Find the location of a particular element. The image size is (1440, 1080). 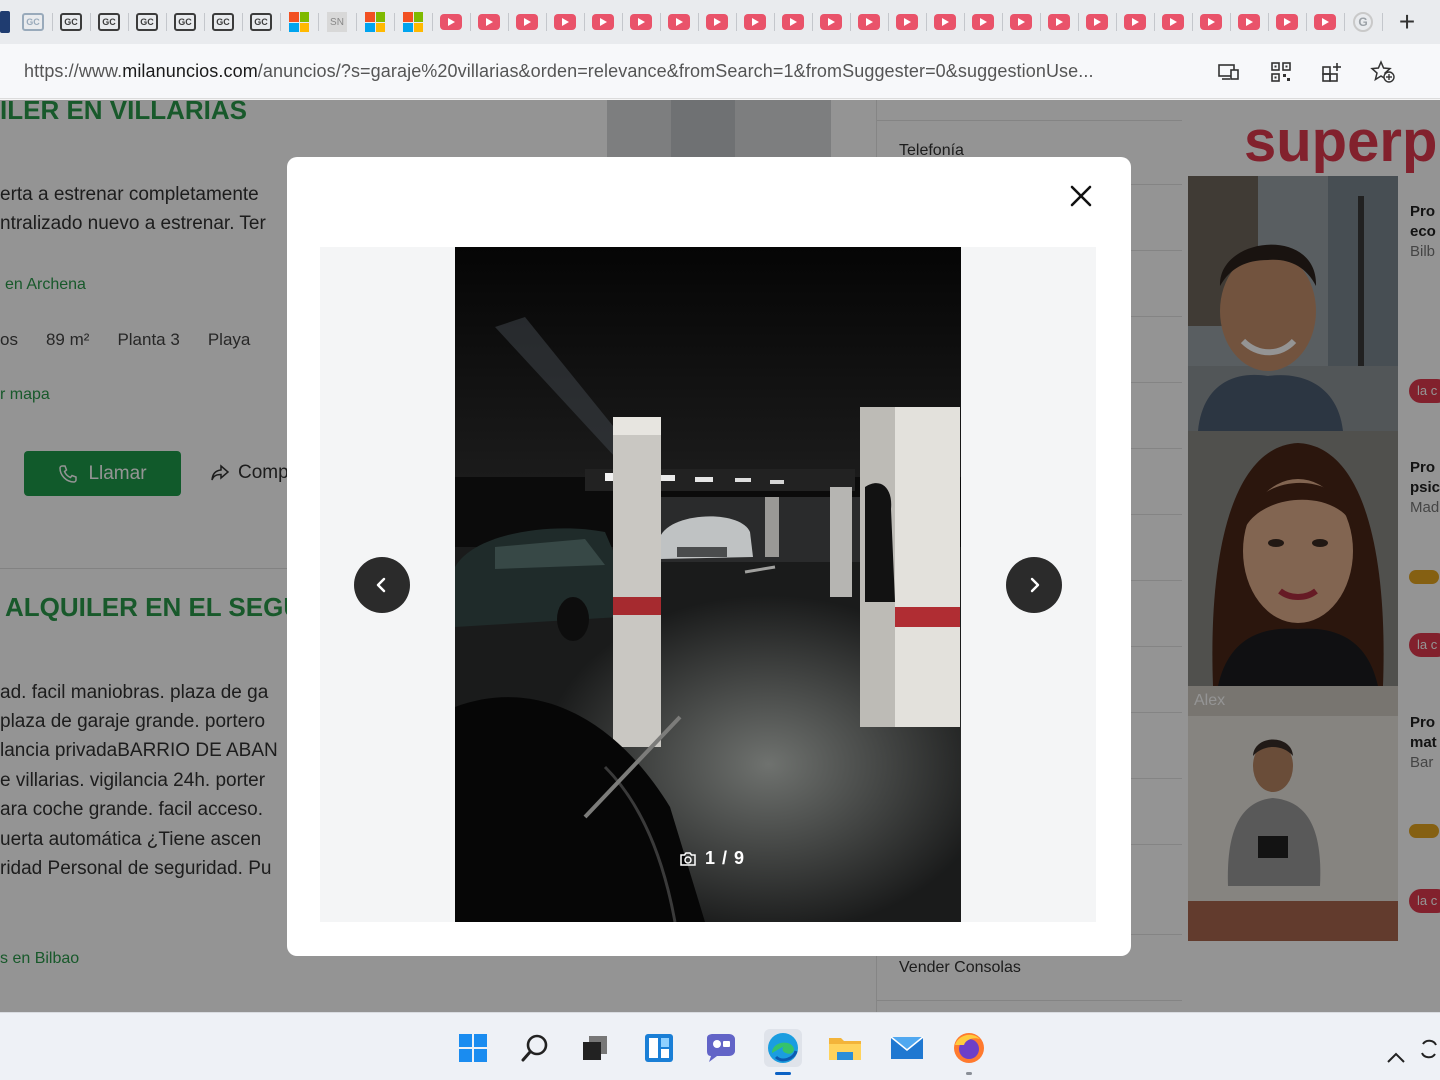

chevron-left-icon is located at coordinates (381, 585).